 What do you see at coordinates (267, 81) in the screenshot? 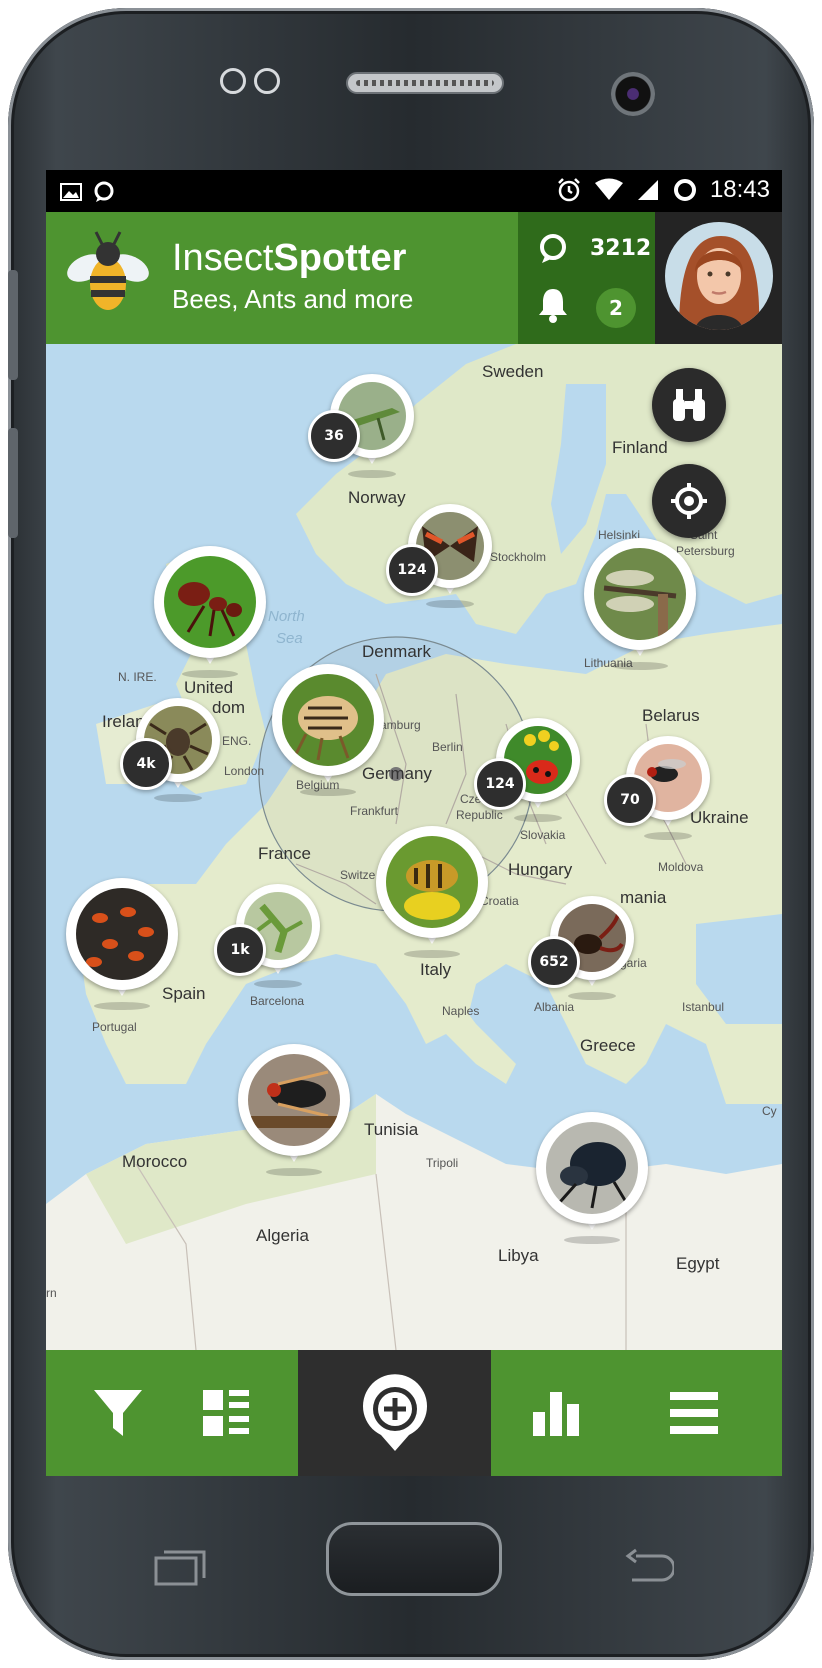
I see `light-sensor` at bounding box center [267, 81].